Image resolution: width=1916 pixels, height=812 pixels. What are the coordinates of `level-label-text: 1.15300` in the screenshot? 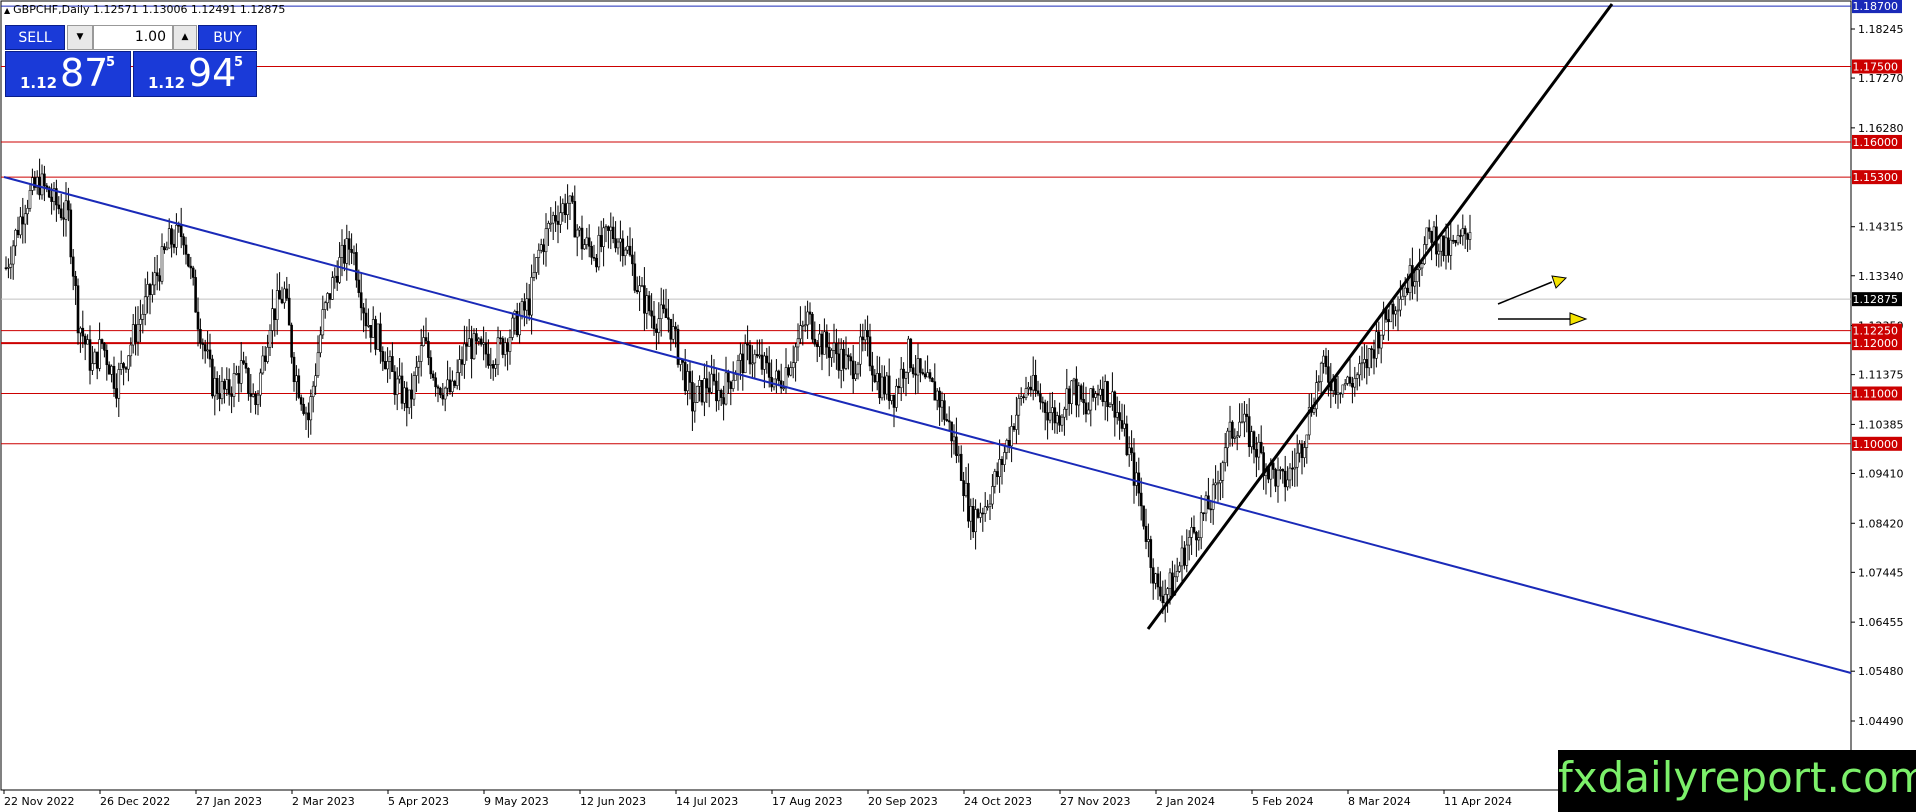 It's located at (1876, 177).